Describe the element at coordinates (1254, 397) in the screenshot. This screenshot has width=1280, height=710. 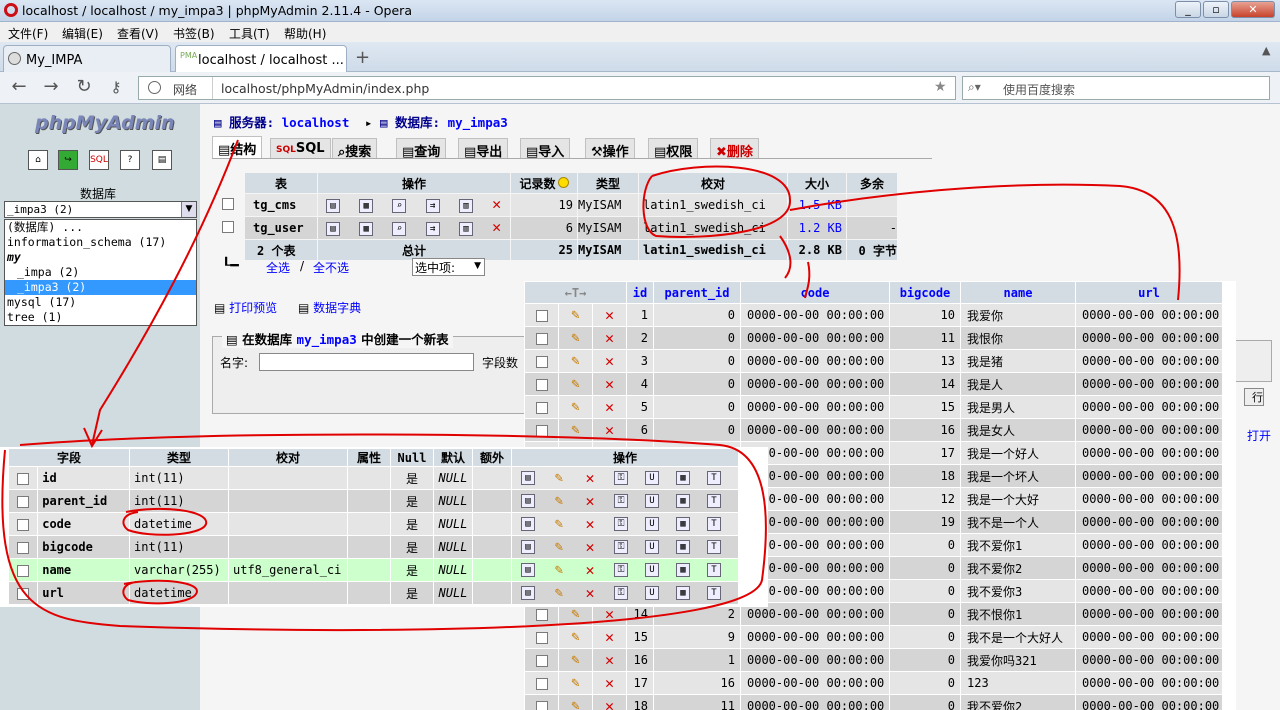
I see `go-button: 行` at that location.